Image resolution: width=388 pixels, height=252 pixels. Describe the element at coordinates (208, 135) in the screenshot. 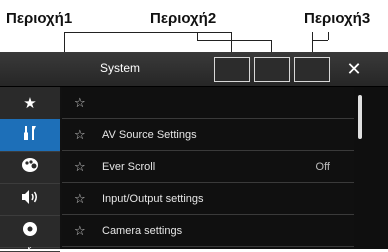

I see `list-item: ☆ AV Source Settings` at that location.